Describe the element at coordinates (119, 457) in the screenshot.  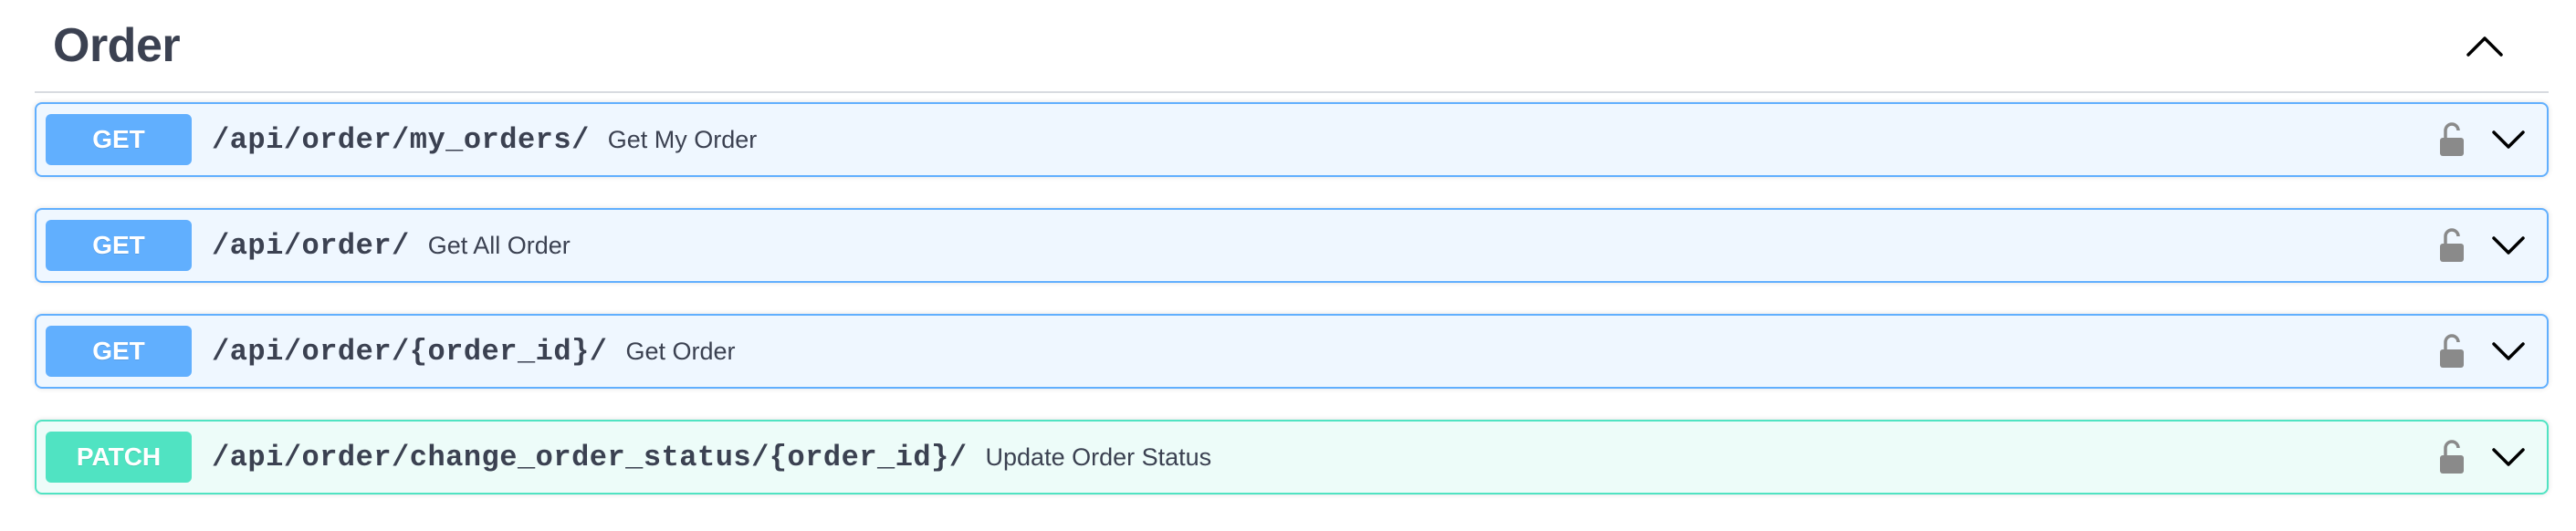
I see `method-badge: PATCH` at that location.